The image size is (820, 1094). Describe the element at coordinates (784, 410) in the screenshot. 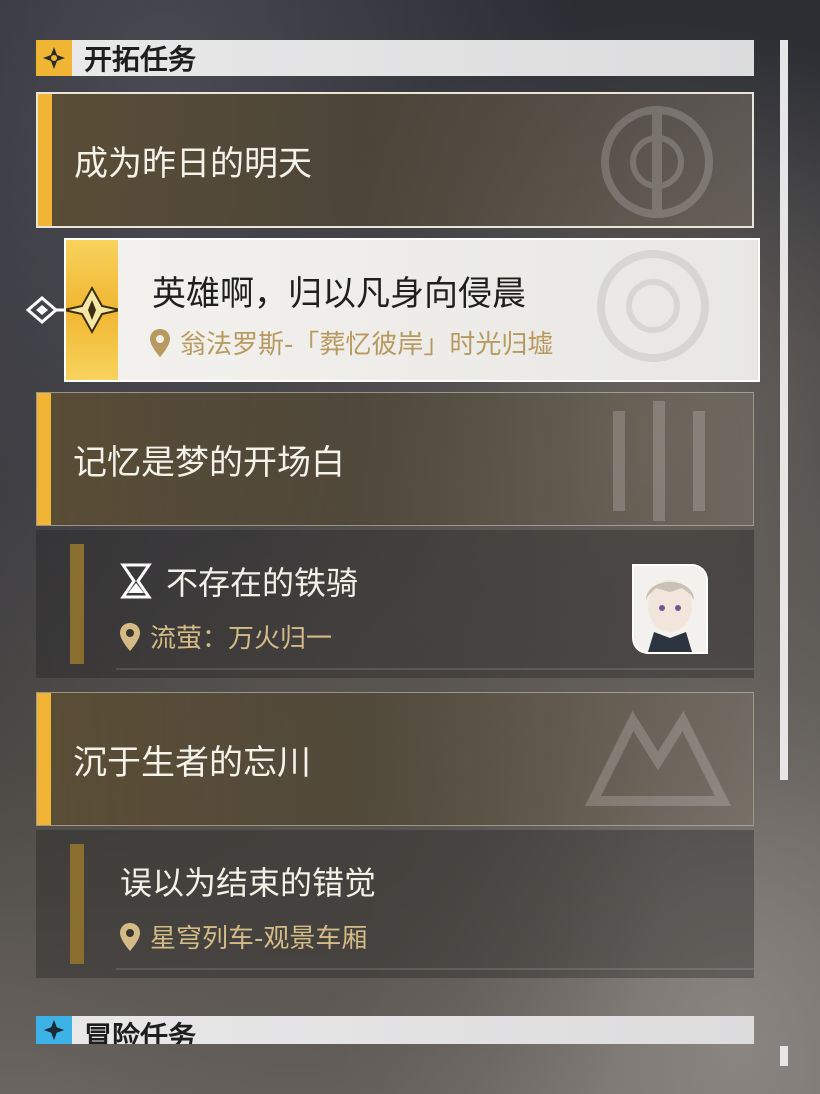

I see `scrollbar-thumb` at that location.